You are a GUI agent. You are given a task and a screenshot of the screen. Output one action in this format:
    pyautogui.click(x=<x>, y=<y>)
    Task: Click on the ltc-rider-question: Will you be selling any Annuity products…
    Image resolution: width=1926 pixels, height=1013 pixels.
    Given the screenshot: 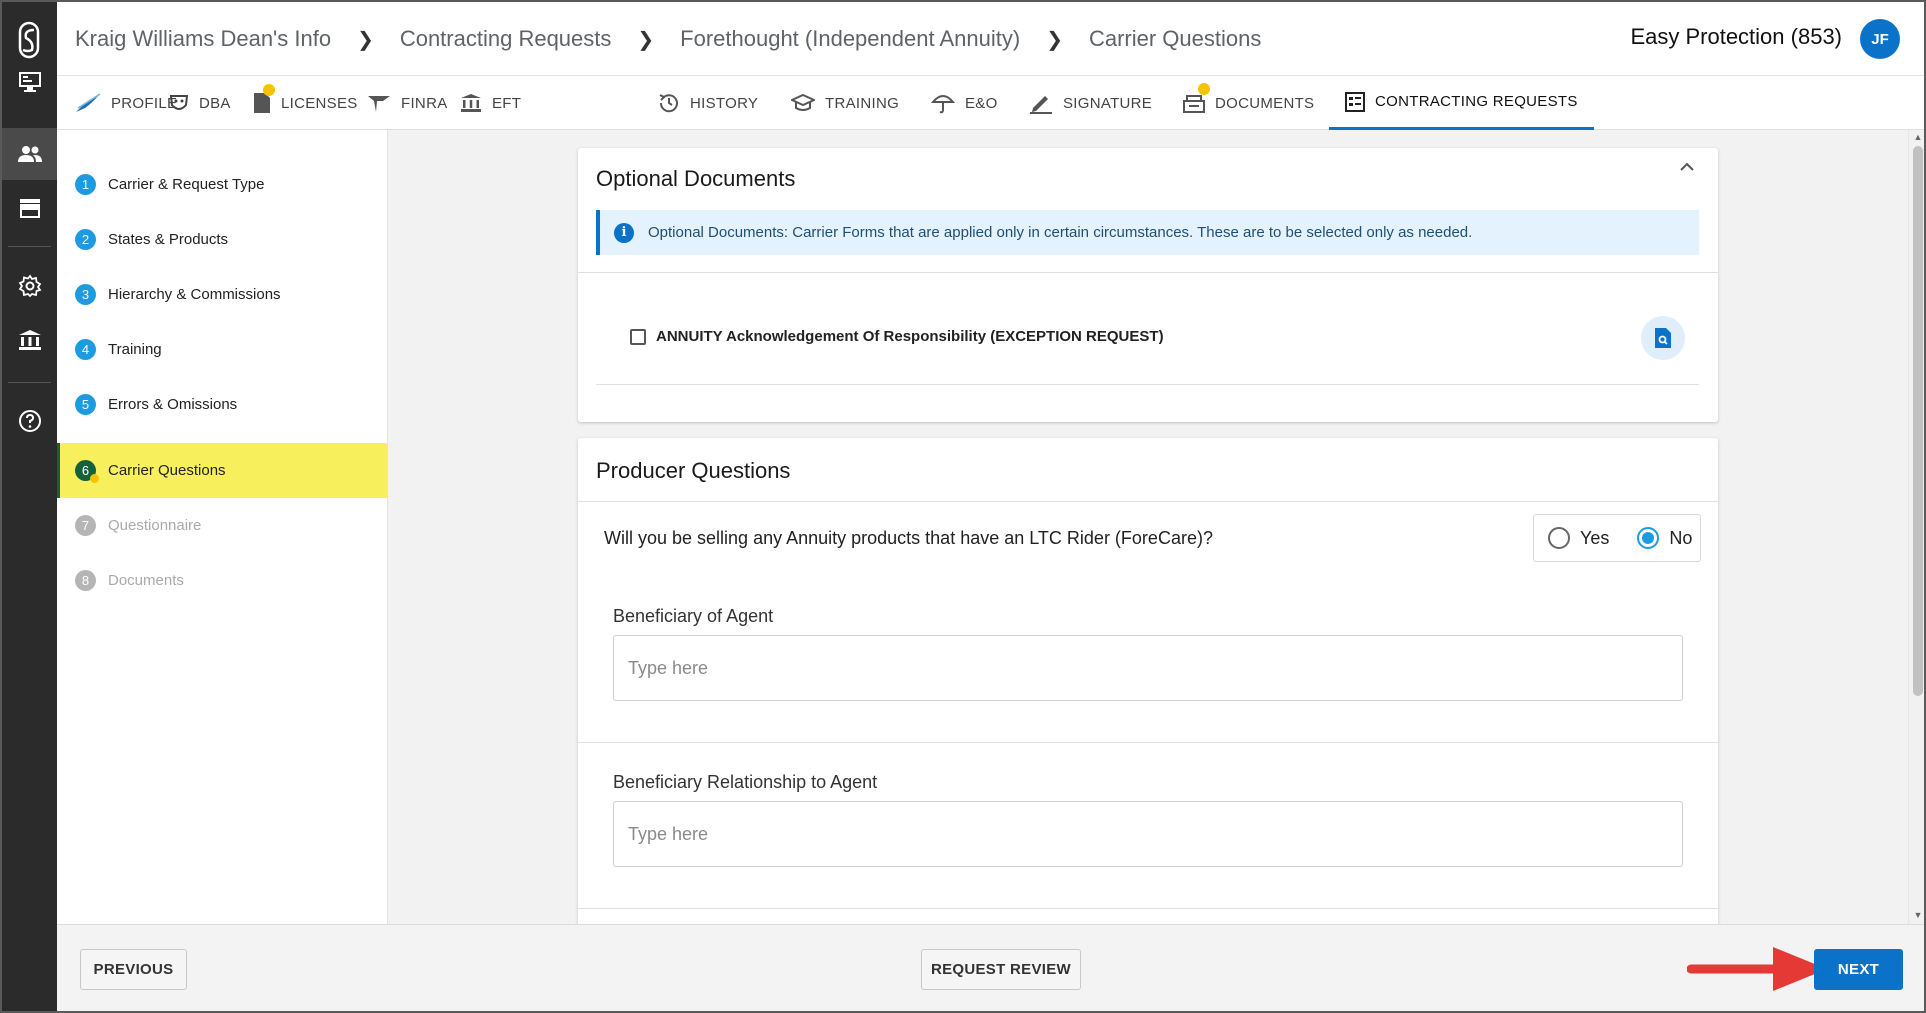 What is the action you would take?
    pyautogui.click(x=908, y=538)
    